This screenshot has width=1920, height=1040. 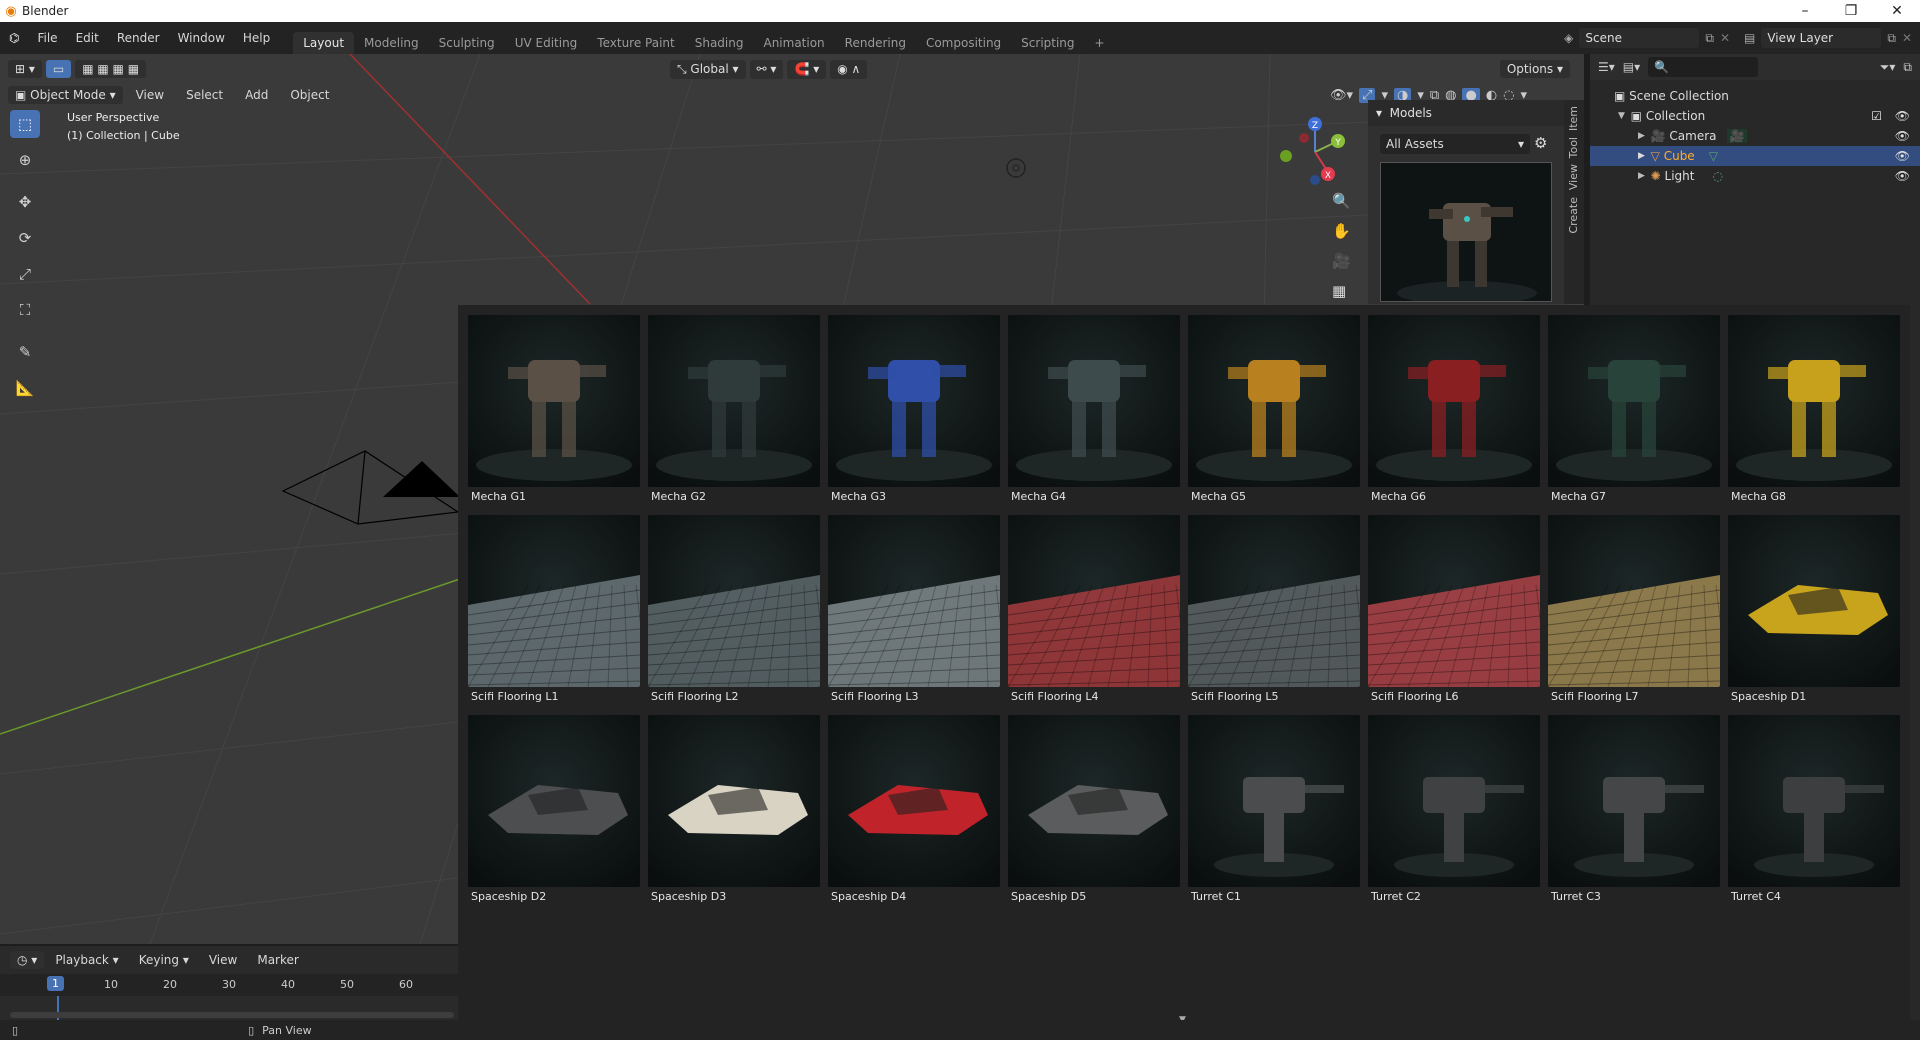 What do you see at coordinates (1573, 118) in the screenshot?
I see `tab-item: Item` at bounding box center [1573, 118].